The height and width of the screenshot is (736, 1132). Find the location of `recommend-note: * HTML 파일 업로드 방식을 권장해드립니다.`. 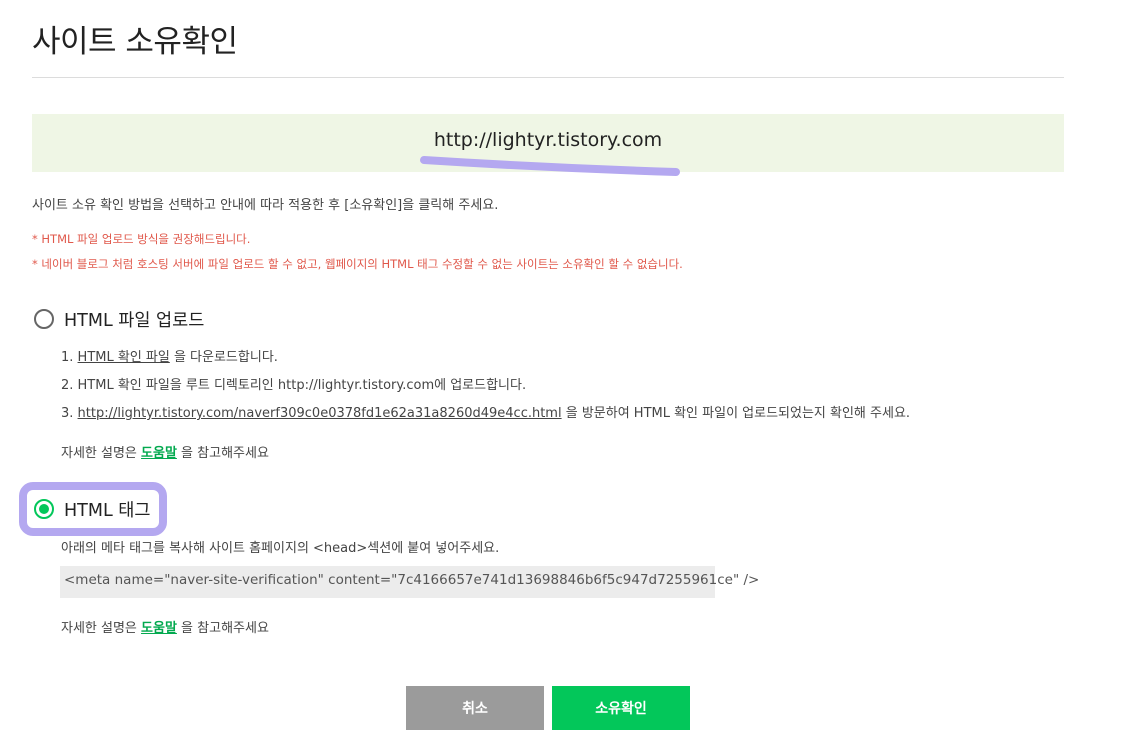

recommend-note: * HTML 파일 업로드 방식을 권장해드립니다. is located at coordinates (141, 239).